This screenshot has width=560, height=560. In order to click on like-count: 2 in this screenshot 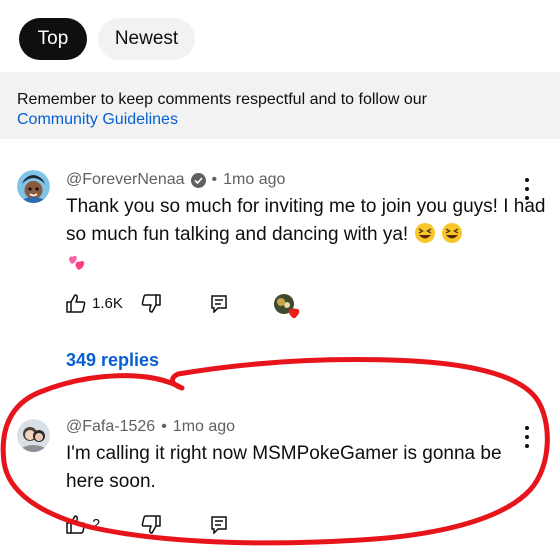, I will do `click(96, 524)`.